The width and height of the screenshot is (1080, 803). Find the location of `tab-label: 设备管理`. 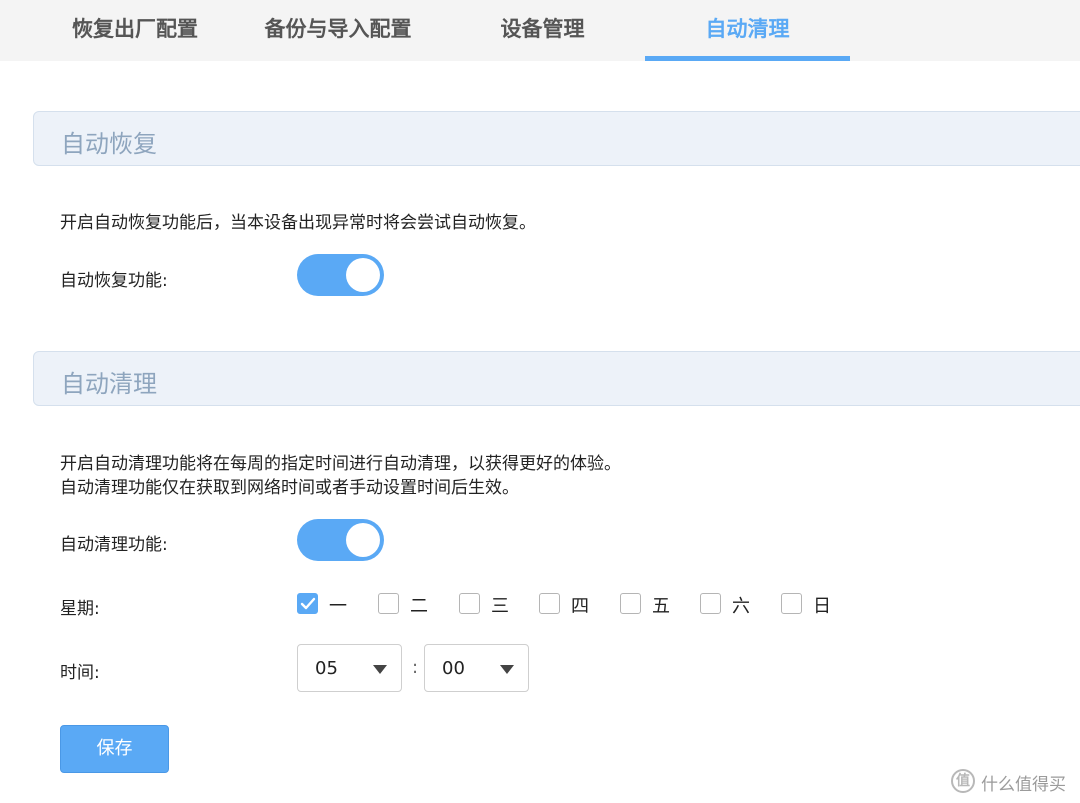

tab-label: 设备管理 is located at coordinates (542, 29).